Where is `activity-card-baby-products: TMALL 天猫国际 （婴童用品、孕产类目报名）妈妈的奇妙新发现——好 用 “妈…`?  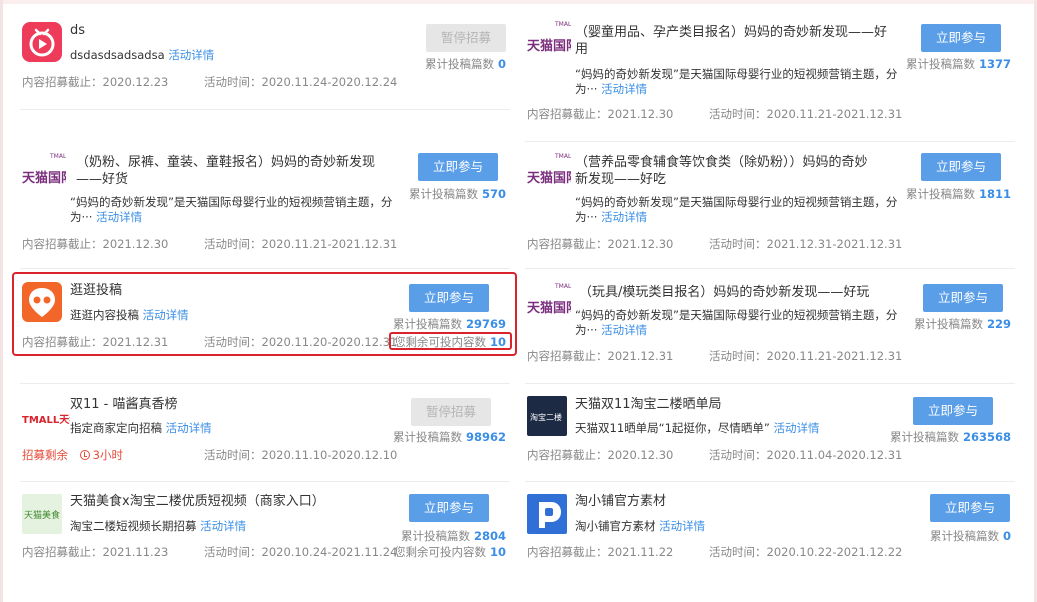 activity-card-baby-products: TMALL 天猫国际 （婴童用品、孕产类目报名）妈妈的奇妙新发现——好 用 “妈… is located at coordinates (770, 78).